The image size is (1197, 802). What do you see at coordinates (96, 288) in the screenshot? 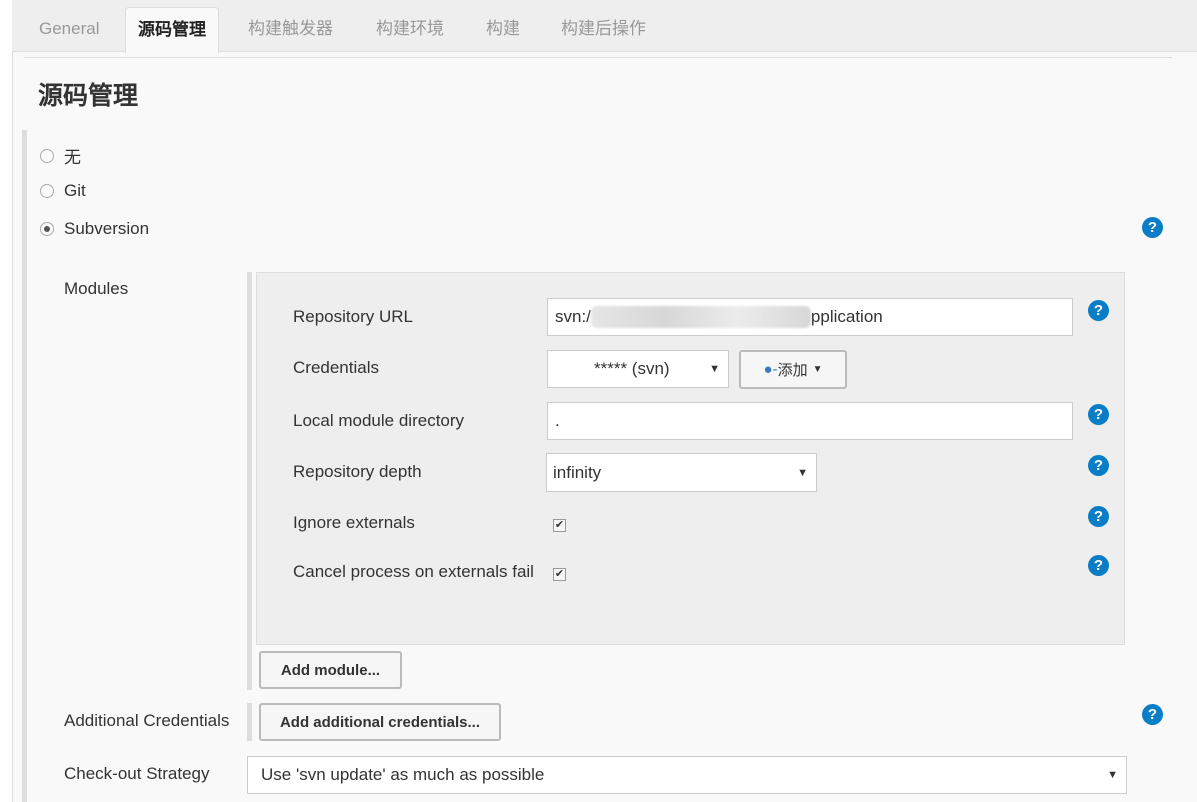
I see `modules-label: Modules` at bounding box center [96, 288].